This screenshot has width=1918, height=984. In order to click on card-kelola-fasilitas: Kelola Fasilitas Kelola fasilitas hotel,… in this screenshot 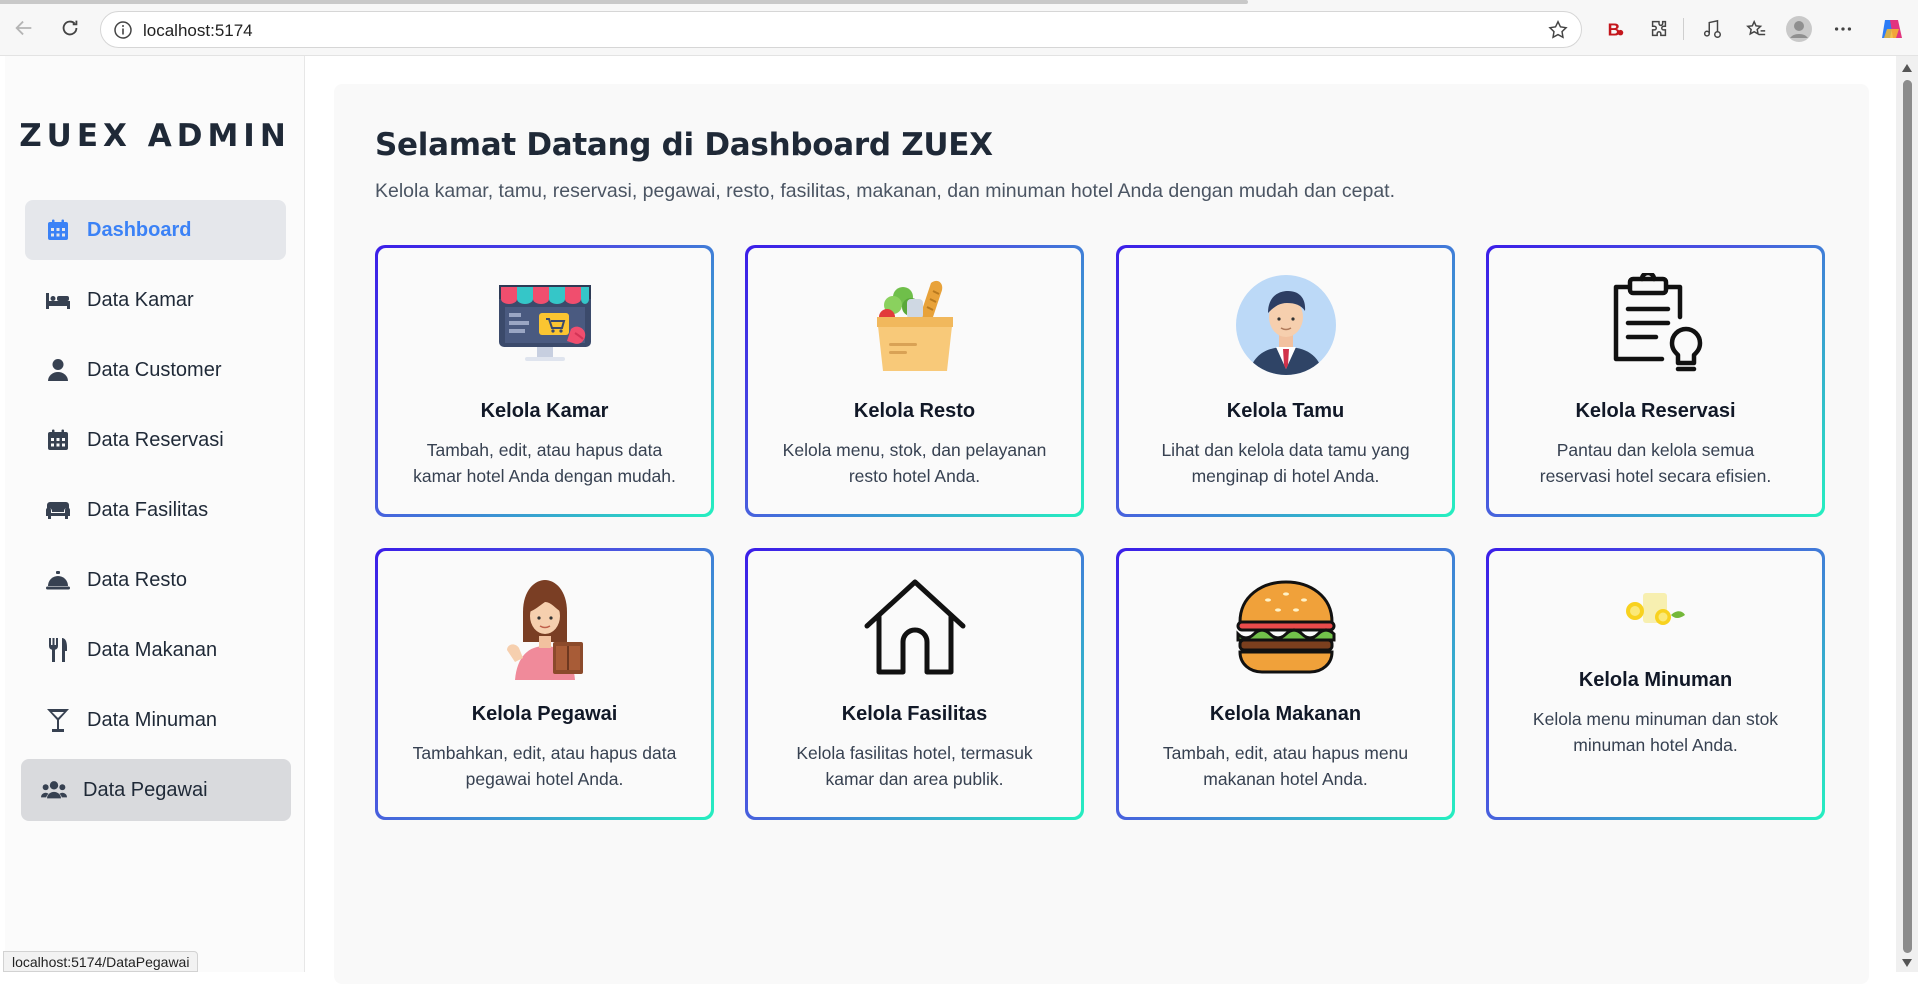, I will do `click(914, 684)`.